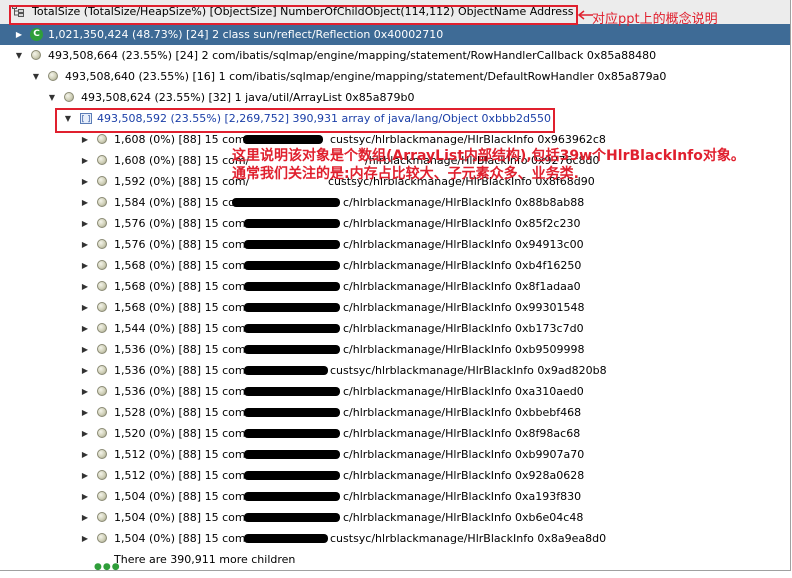 This screenshot has width=792, height=578. What do you see at coordinates (462, 412) in the screenshot?
I see `child-class: c/hlrblackmanage/HlrBlackInfo 0xbbebf468` at bounding box center [462, 412].